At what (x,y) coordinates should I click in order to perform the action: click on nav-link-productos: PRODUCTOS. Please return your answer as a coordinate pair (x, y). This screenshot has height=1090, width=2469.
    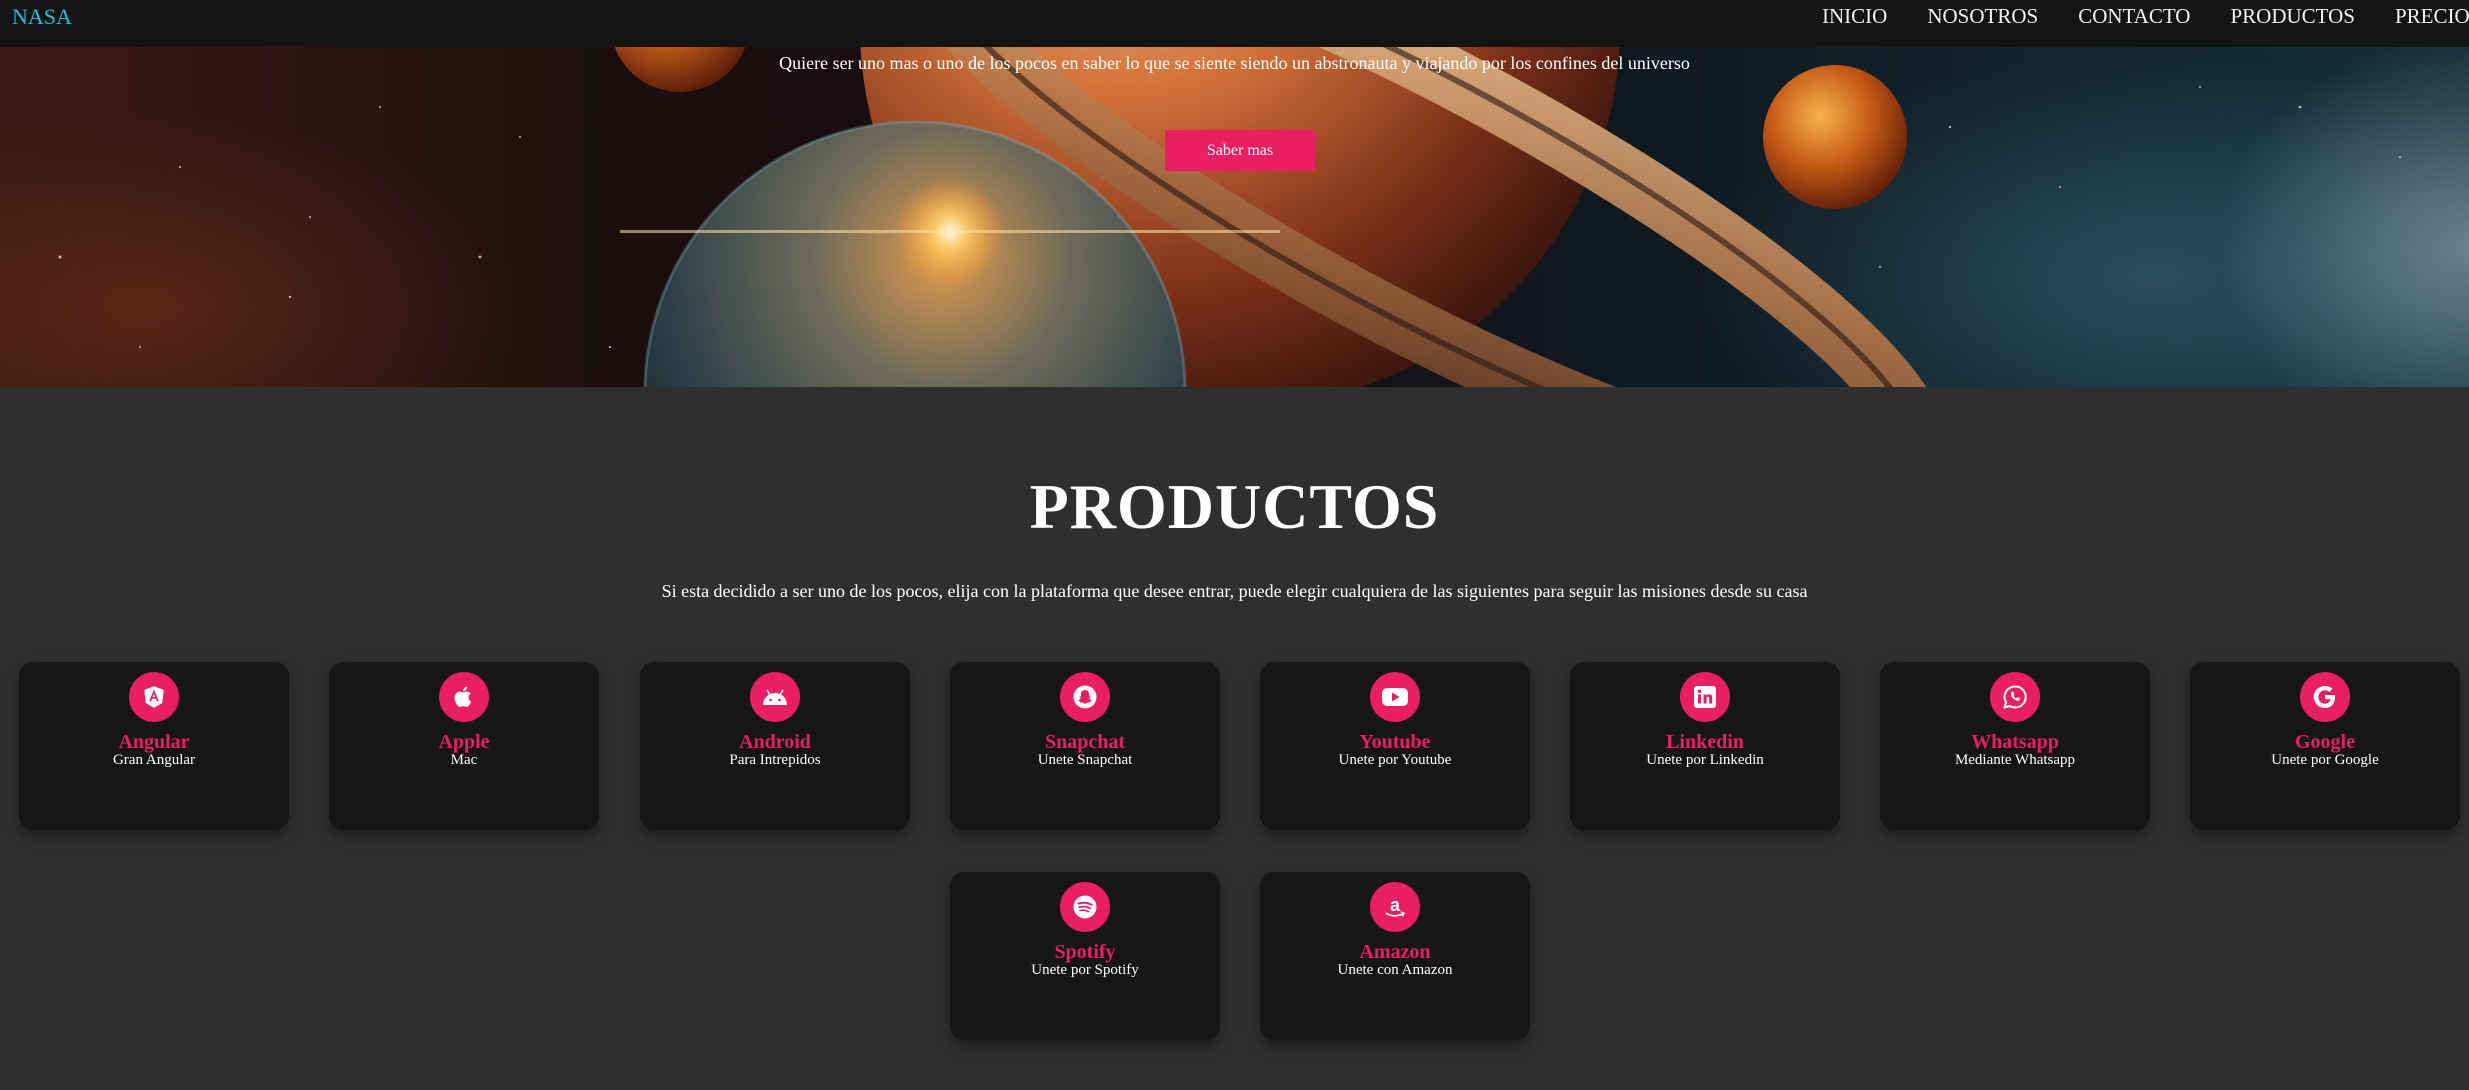
    Looking at the image, I should click on (2292, 16).